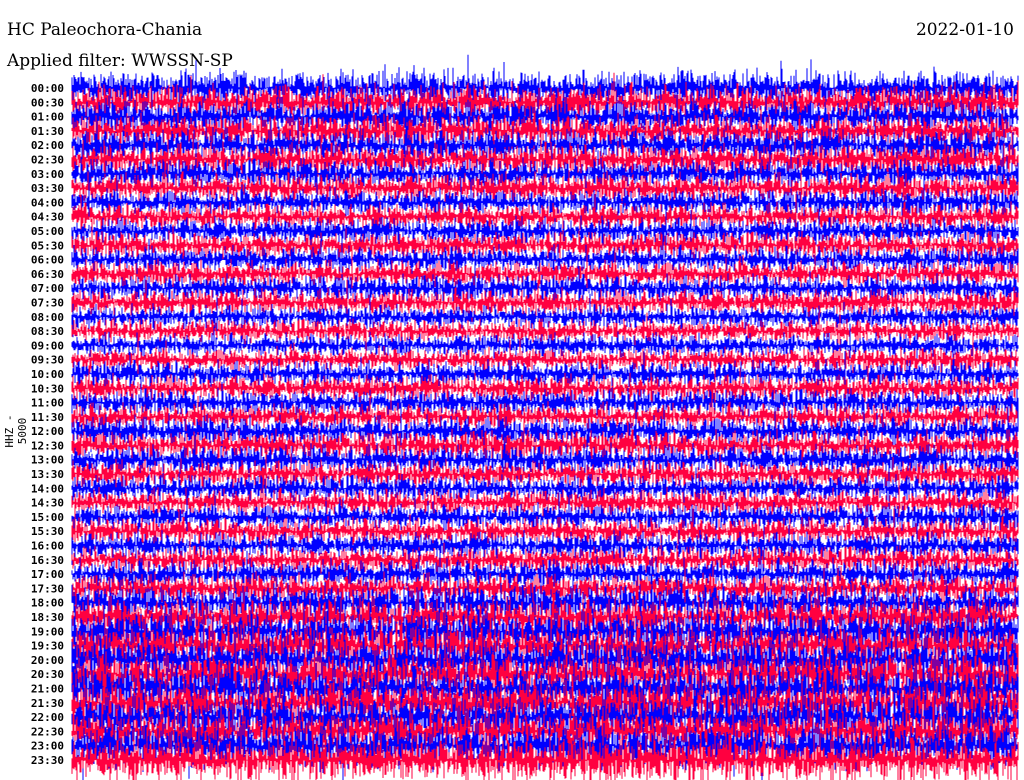 This screenshot has width=1024, height=780. What do you see at coordinates (47, 674) in the screenshot?
I see `row-time-label: 20:30` at bounding box center [47, 674].